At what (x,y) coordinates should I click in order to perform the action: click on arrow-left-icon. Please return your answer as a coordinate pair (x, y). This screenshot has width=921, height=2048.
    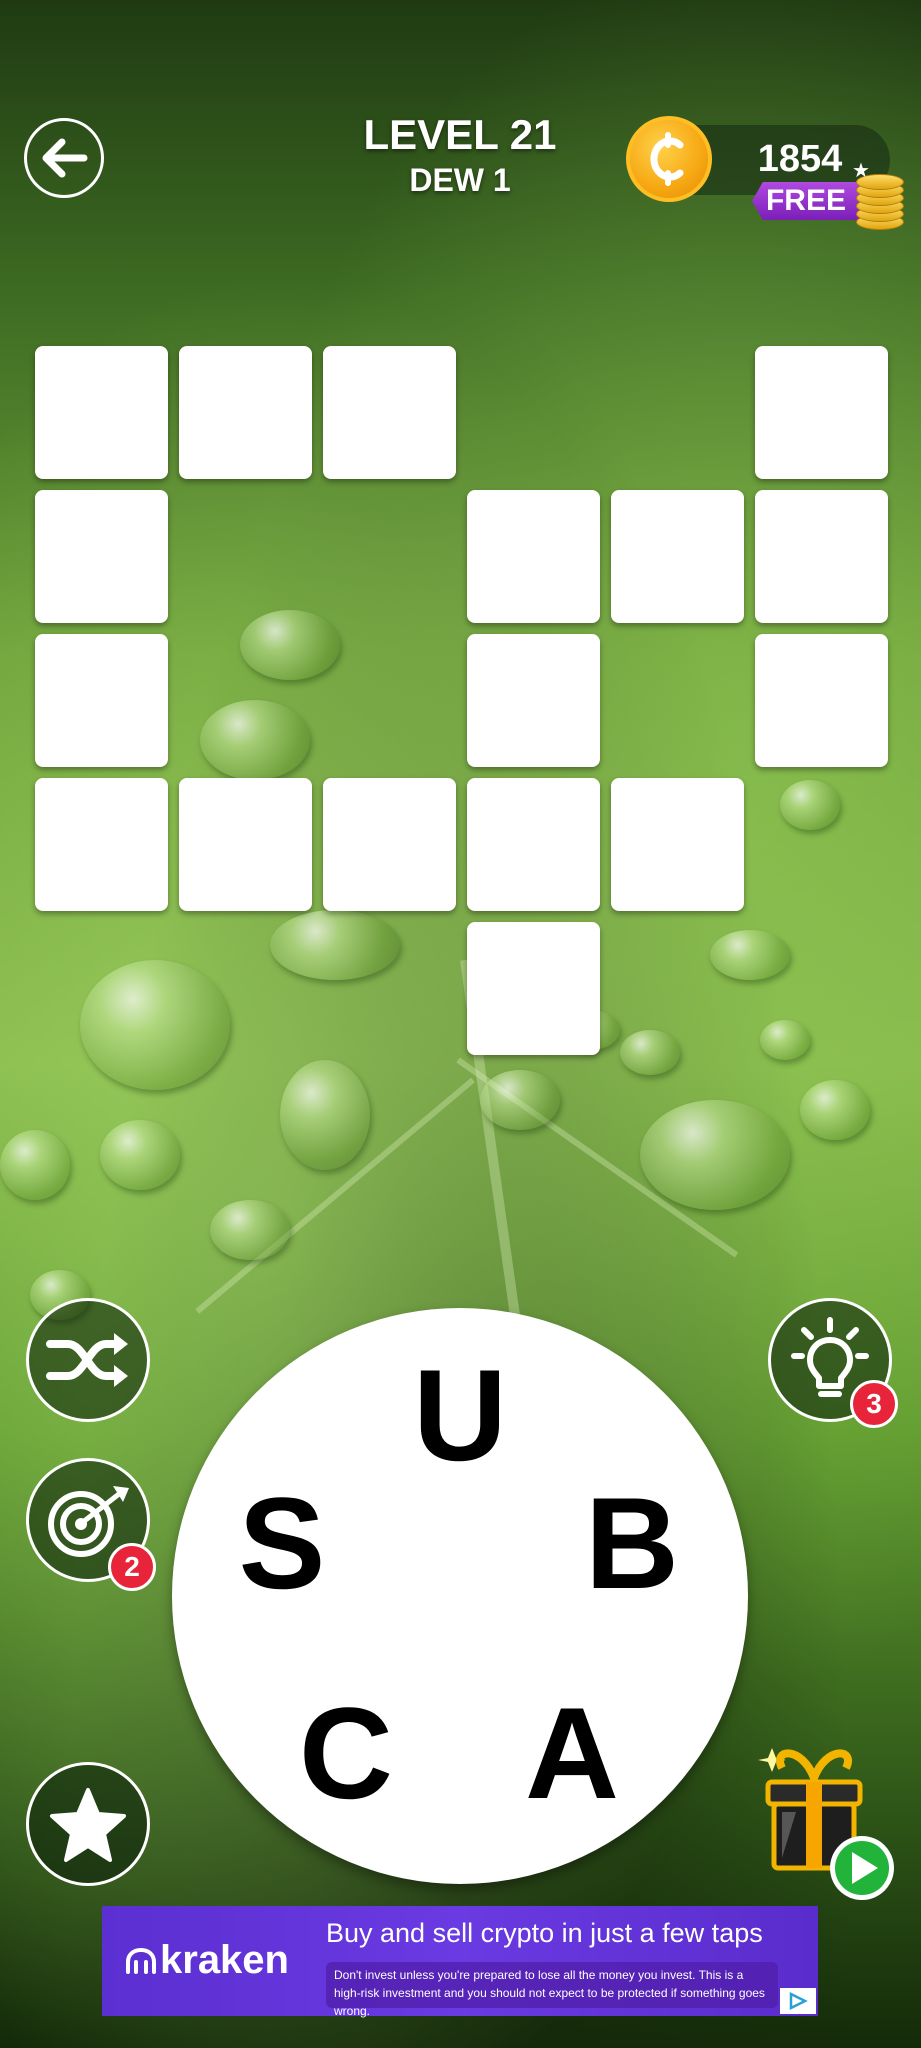
    Looking at the image, I should click on (65, 158).